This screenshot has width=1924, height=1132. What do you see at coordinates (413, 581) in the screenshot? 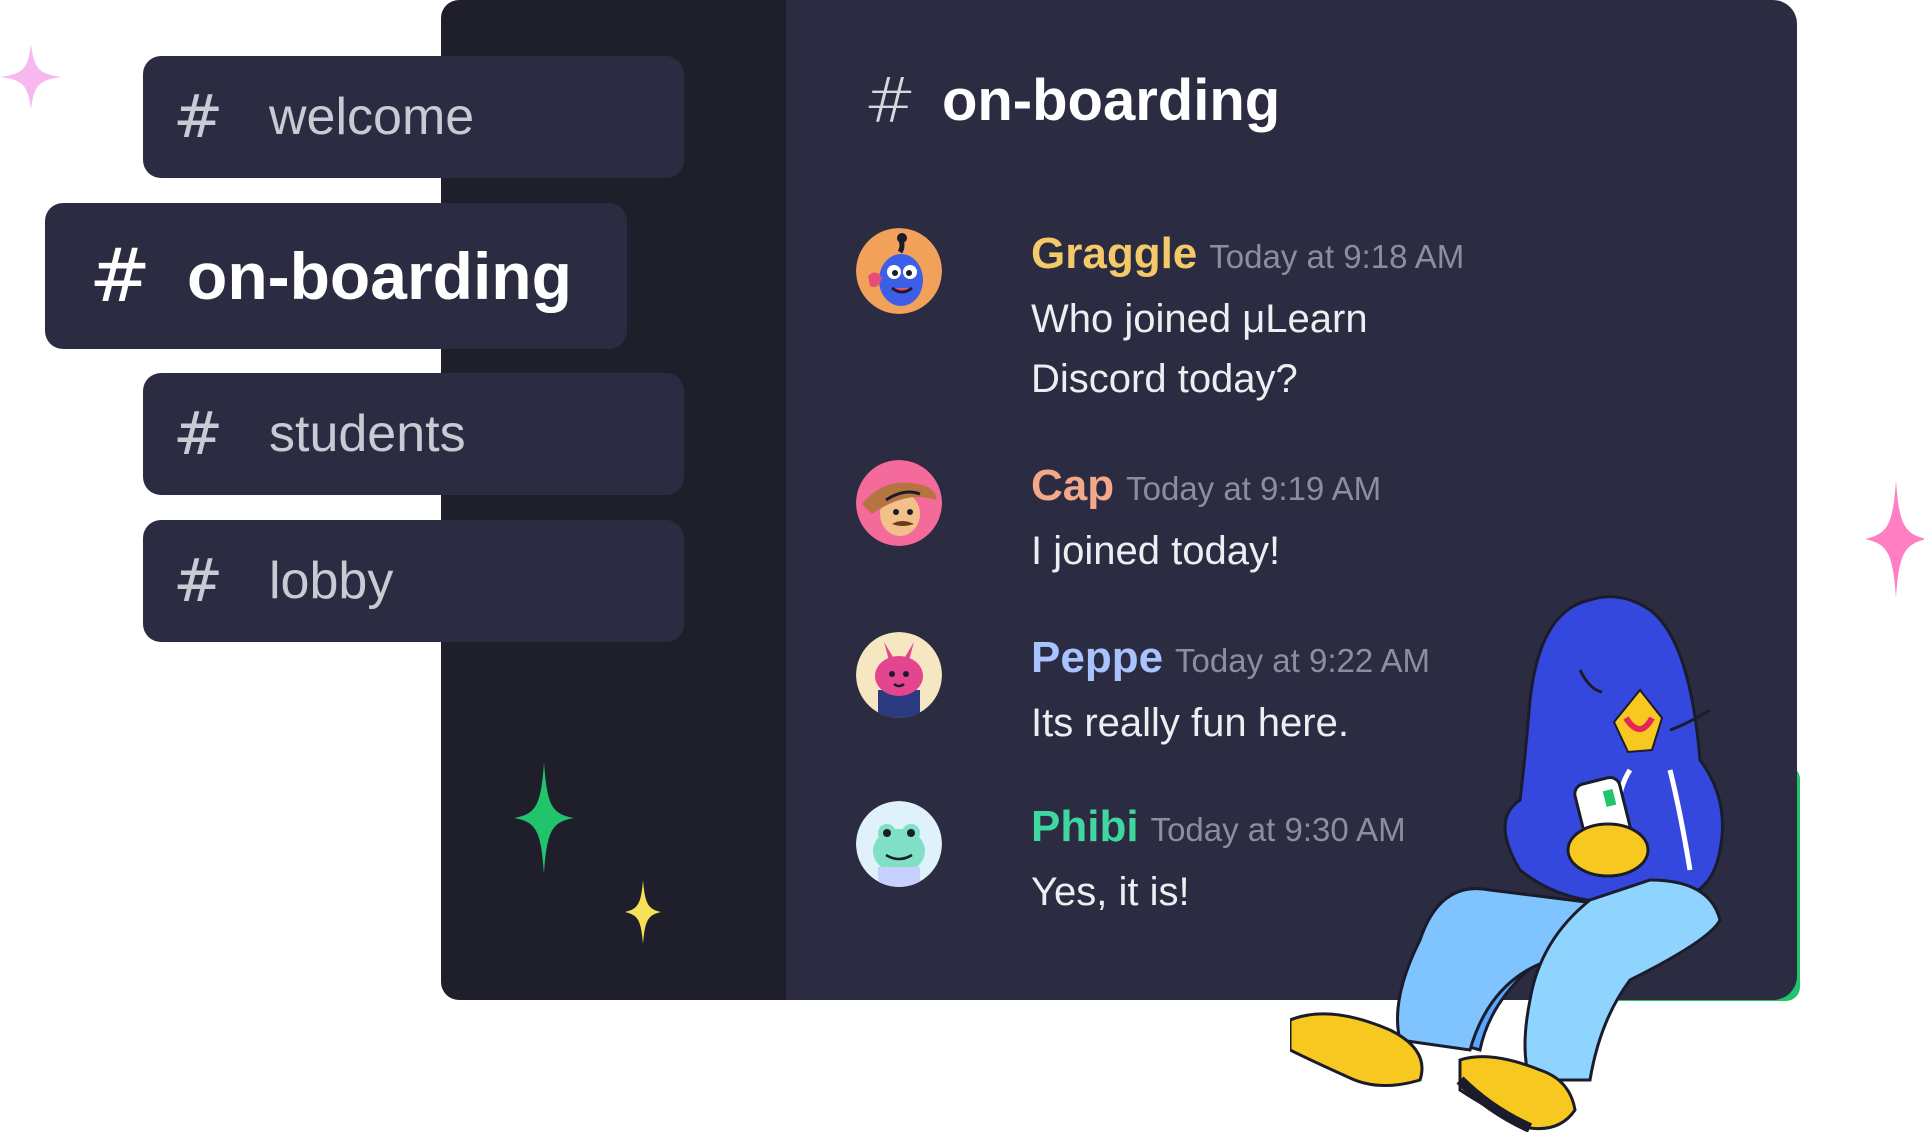
I see `channel-item-lobby: # lobby` at bounding box center [413, 581].